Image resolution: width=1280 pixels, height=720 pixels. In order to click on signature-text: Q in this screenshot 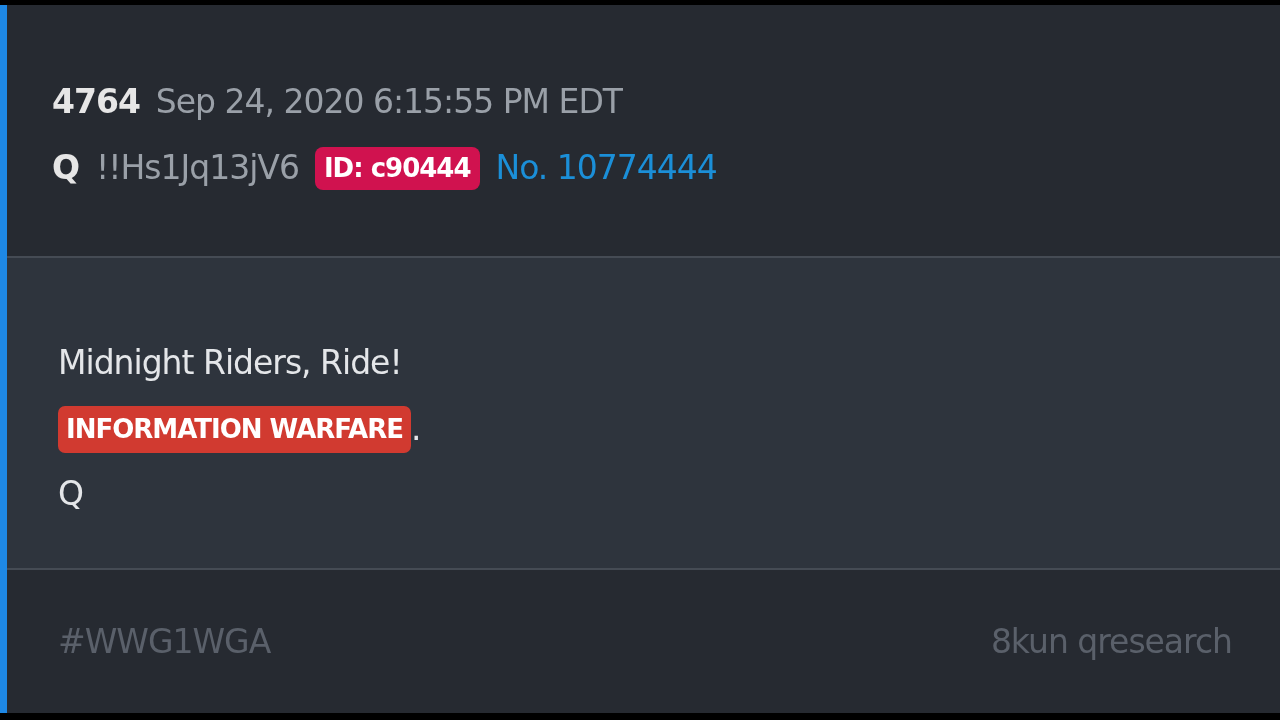, I will do `click(71, 494)`.